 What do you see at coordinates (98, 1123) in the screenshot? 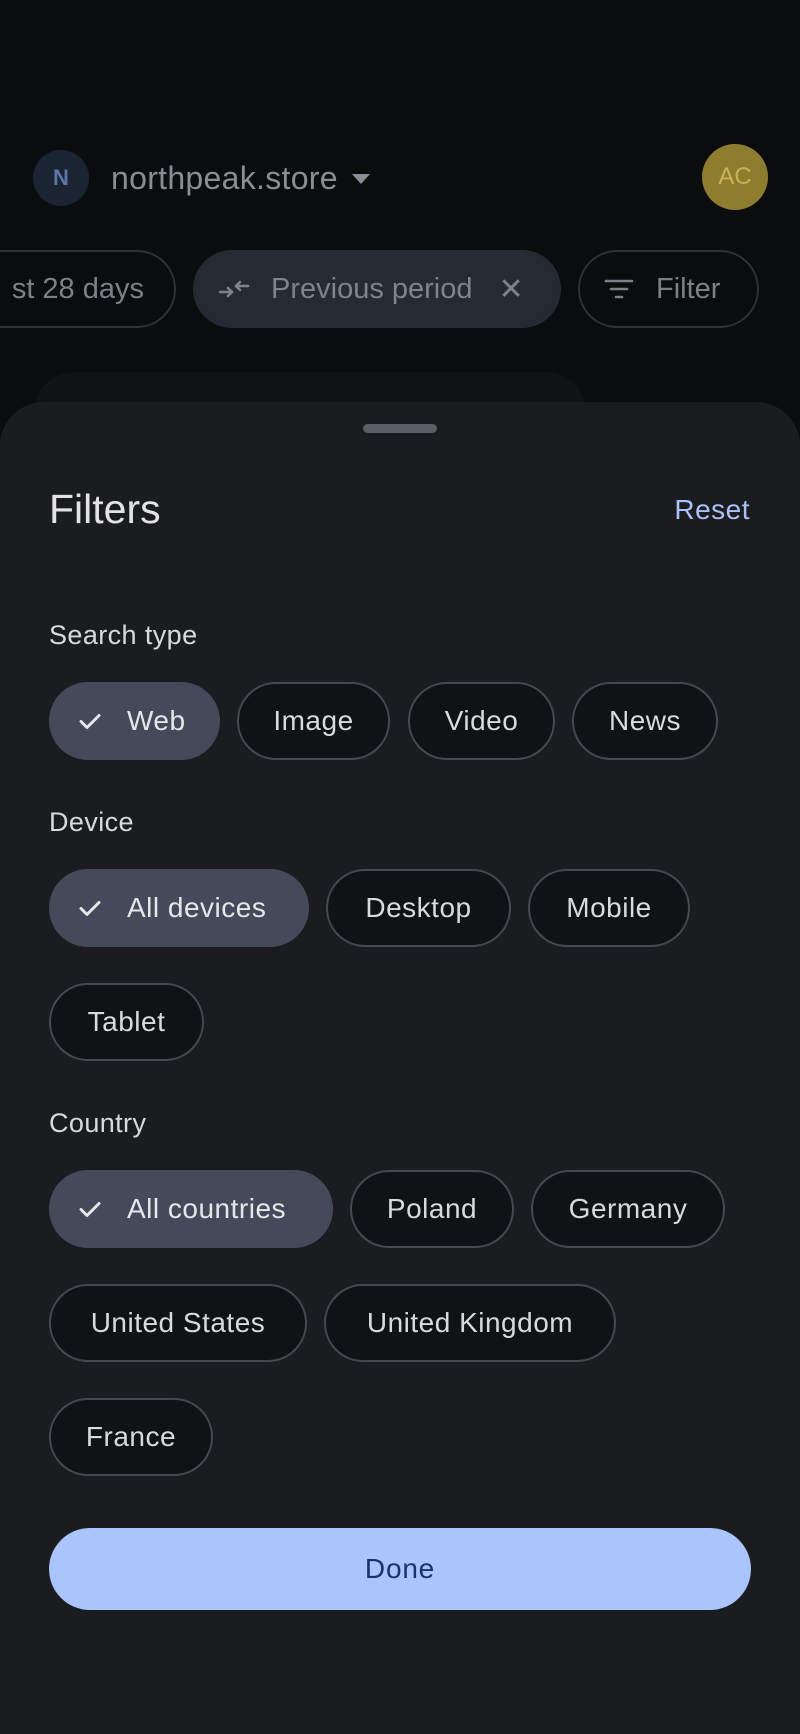
I see `country-label: Country` at bounding box center [98, 1123].